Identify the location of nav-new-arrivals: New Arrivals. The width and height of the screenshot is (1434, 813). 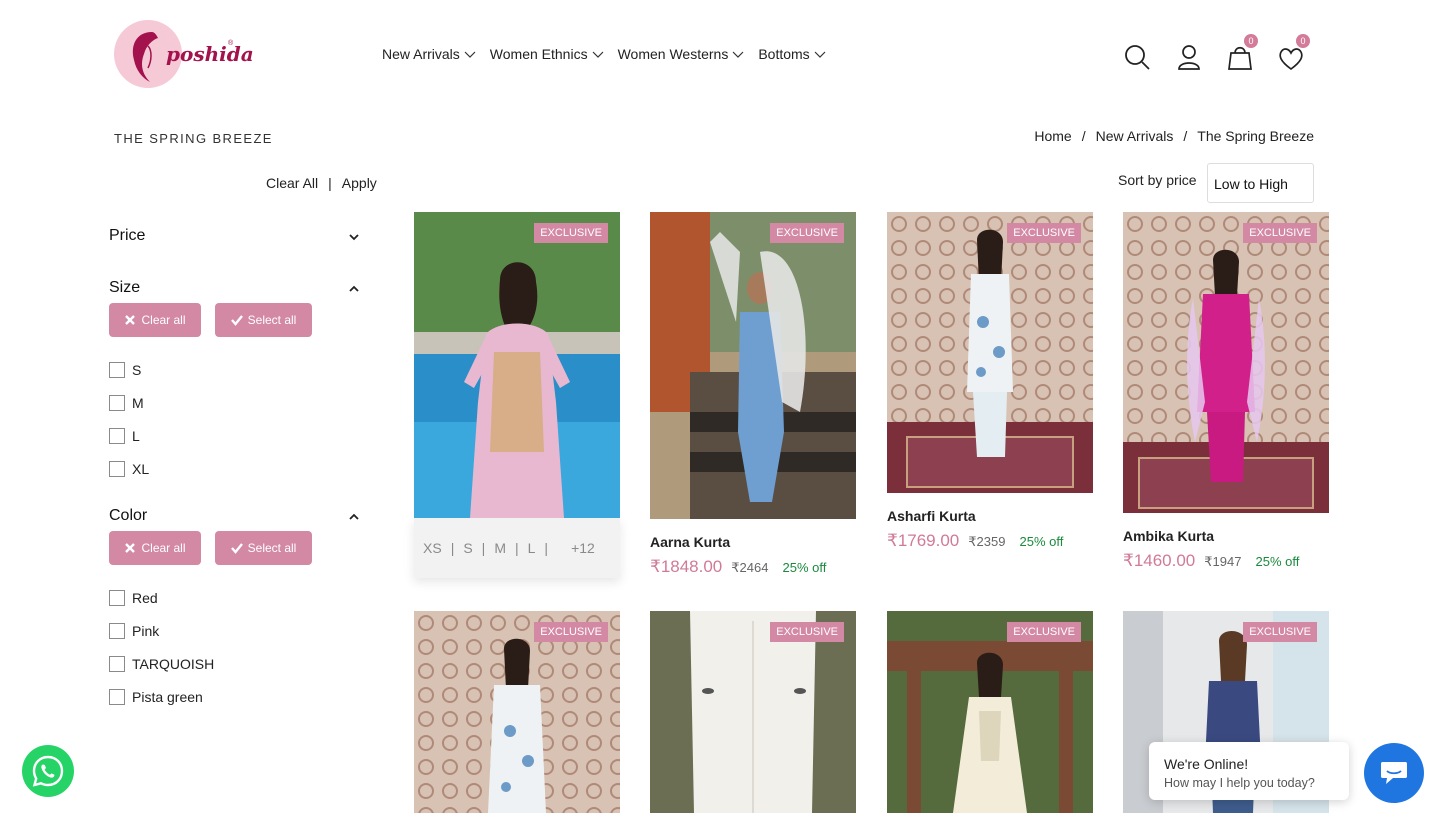
(429, 54).